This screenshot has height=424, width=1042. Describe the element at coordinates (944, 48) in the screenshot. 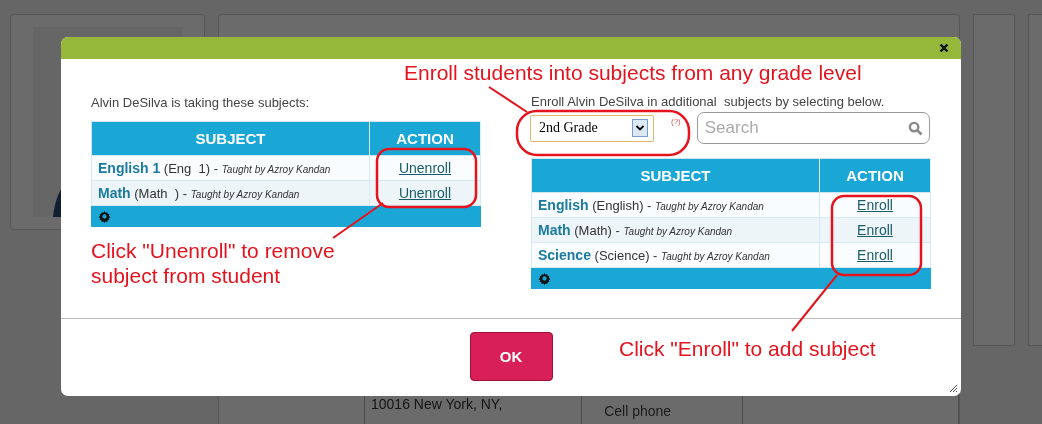

I see `close-icon` at that location.